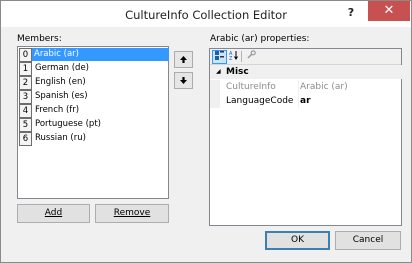 The image size is (412, 263). I want to click on property-value: Arabic (ar), so click(324, 87).